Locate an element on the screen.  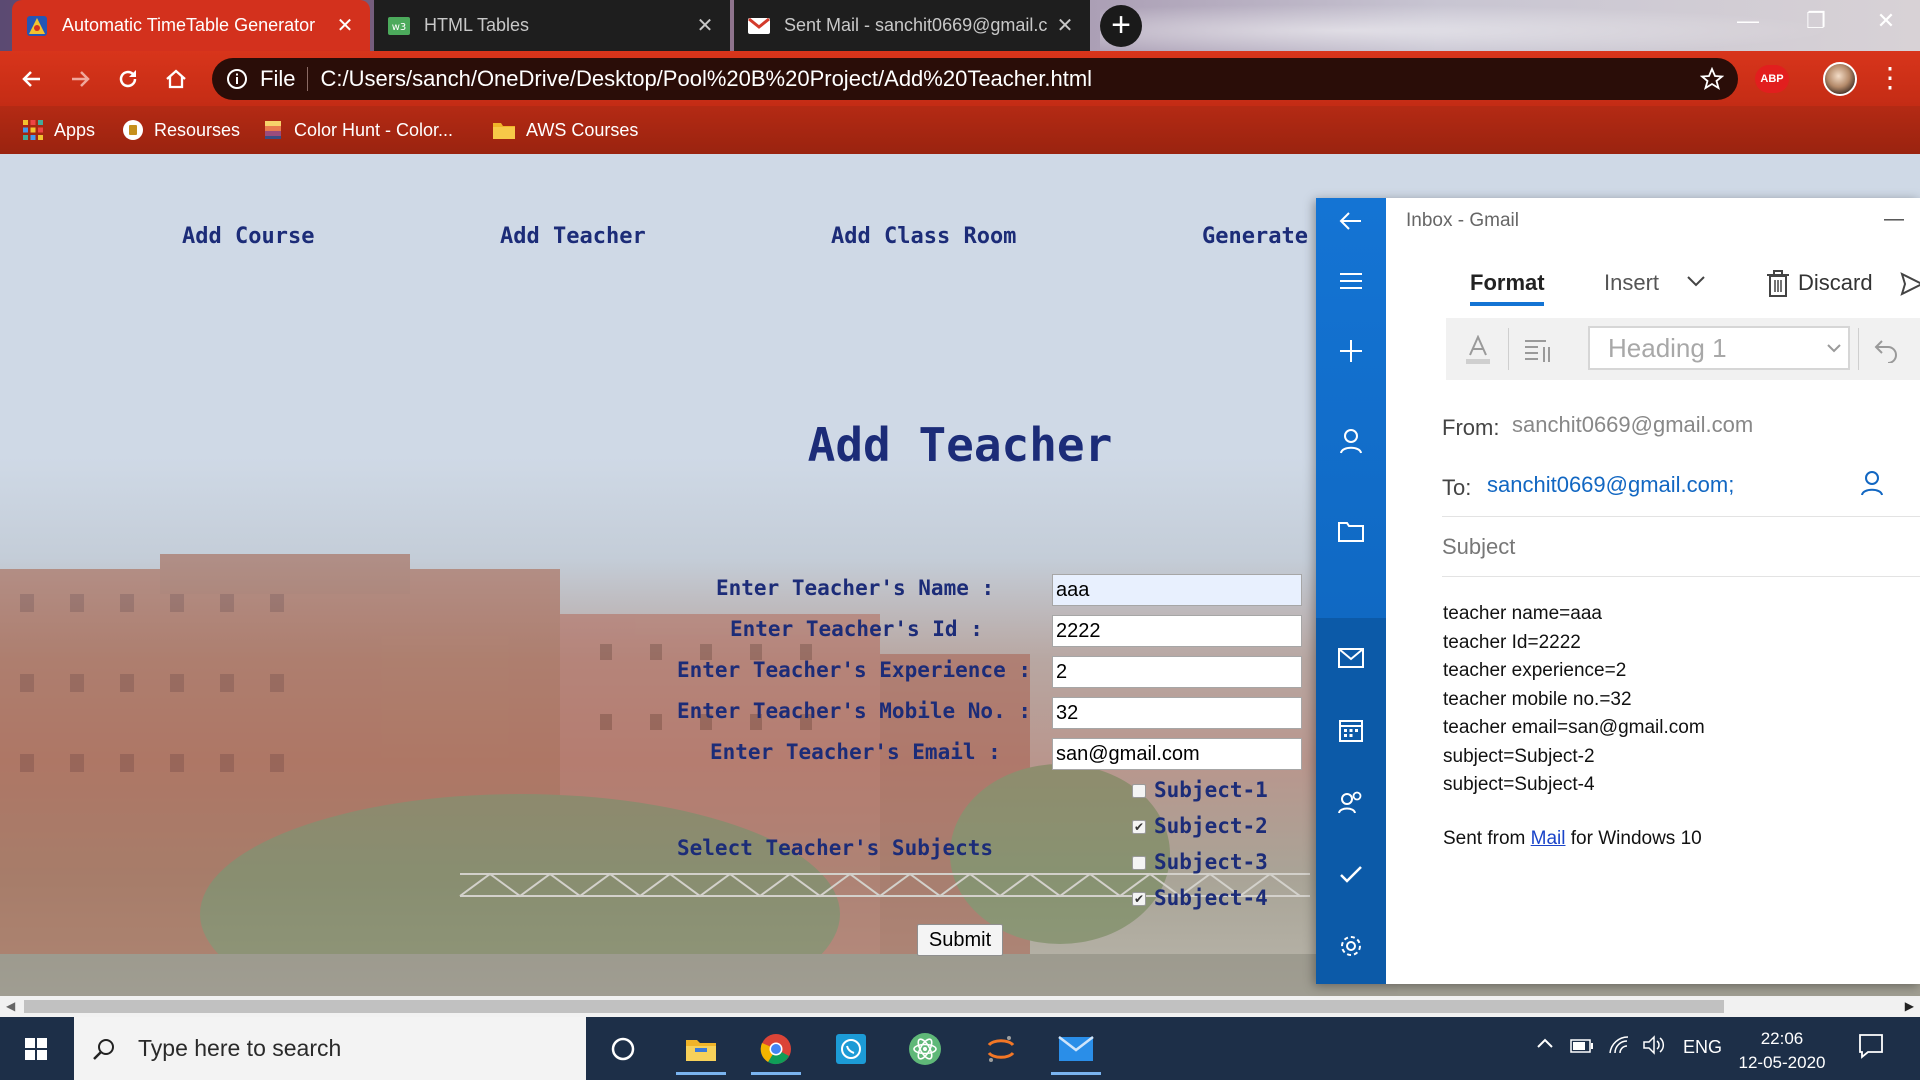
new-mail-plus-icon is located at coordinates (1351, 351).